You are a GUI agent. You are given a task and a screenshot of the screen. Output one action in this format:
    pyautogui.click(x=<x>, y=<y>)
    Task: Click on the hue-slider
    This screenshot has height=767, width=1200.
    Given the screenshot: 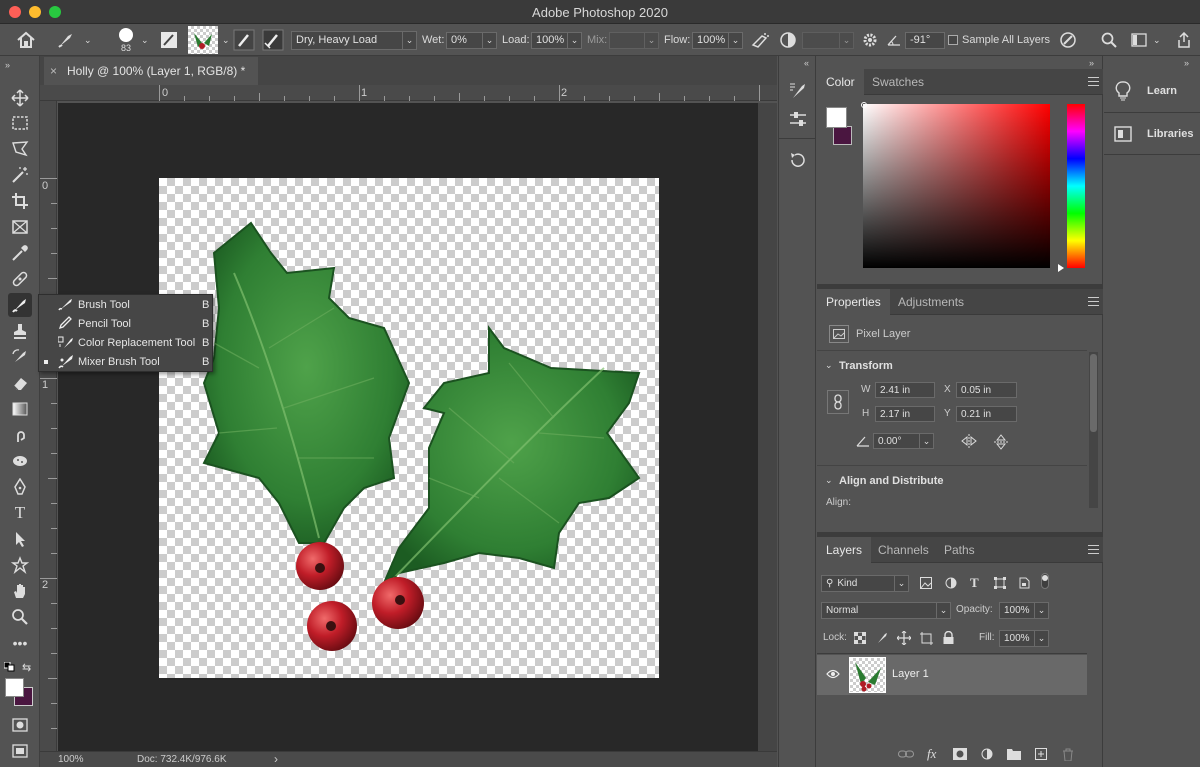 What is the action you would take?
    pyautogui.click(x=1076, y=186)
    